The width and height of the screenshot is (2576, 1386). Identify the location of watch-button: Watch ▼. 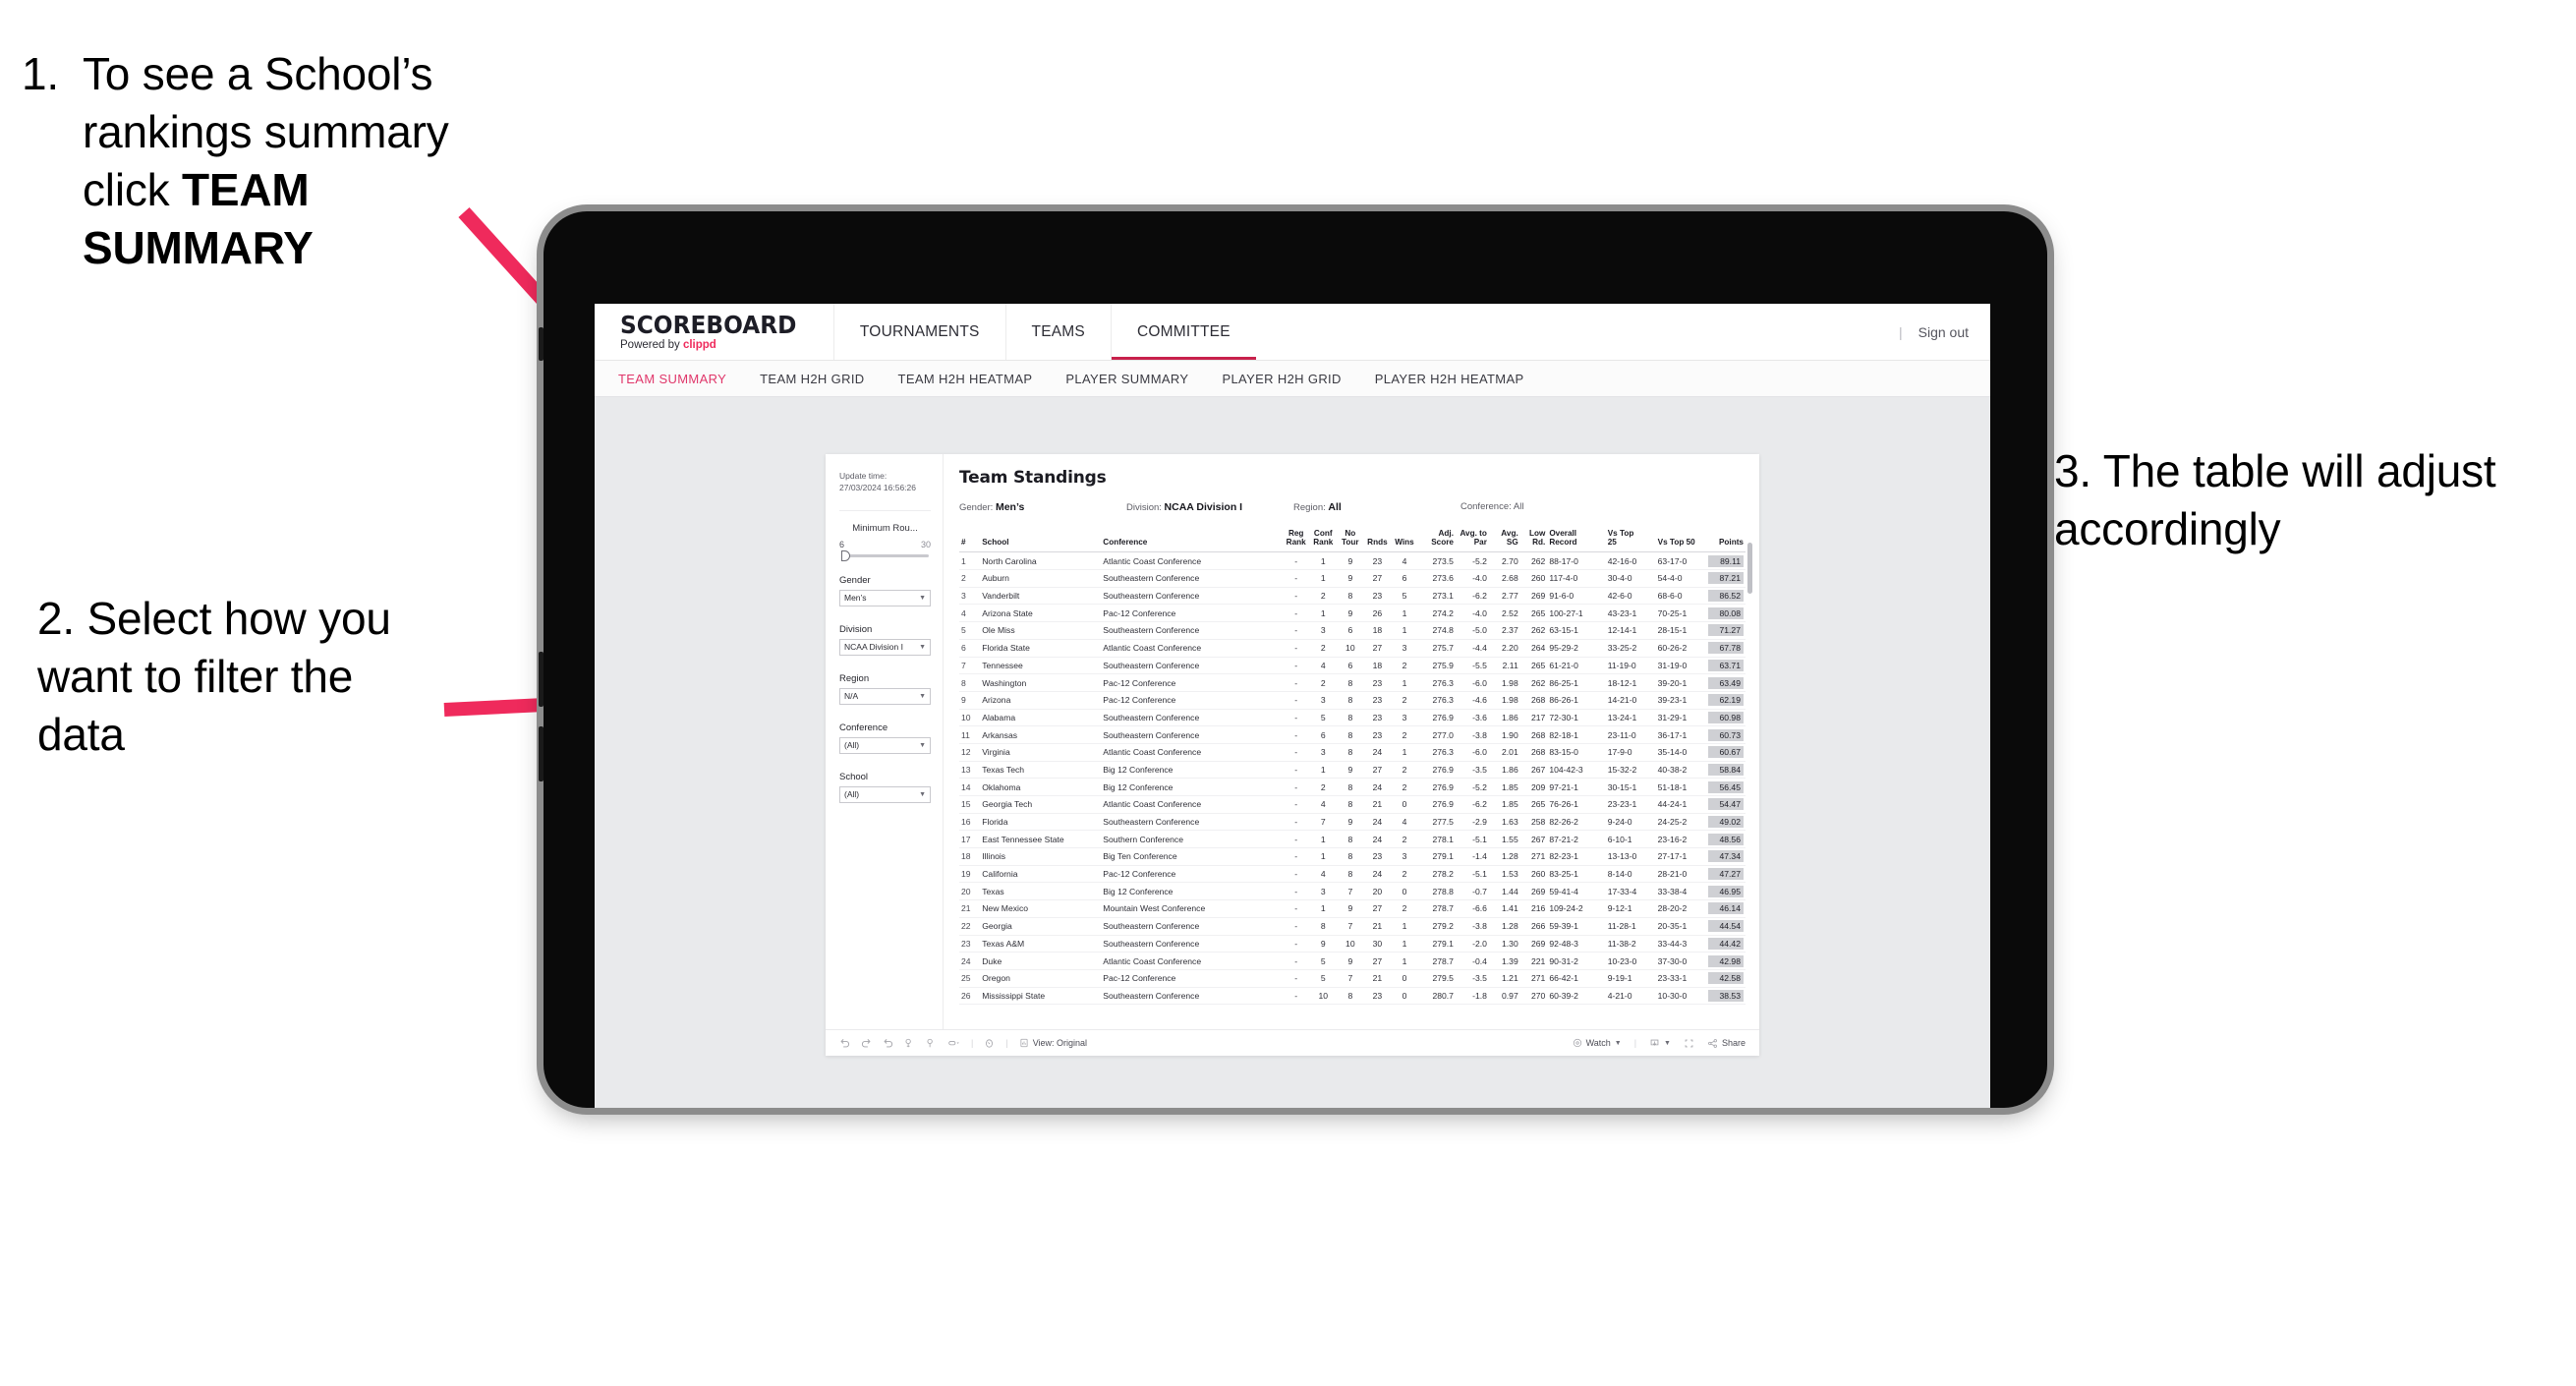
(1598, 1043).